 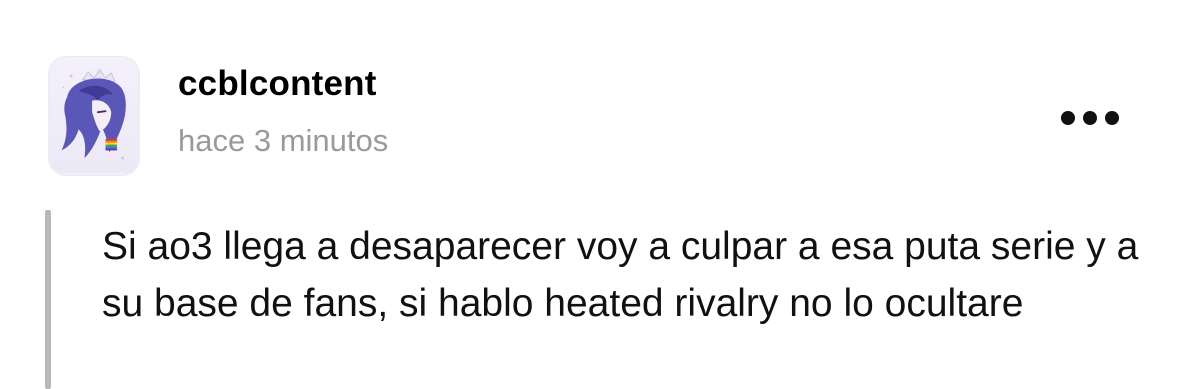 I want to click on anime-character-avatar-icon, so click(x=94, y=116).